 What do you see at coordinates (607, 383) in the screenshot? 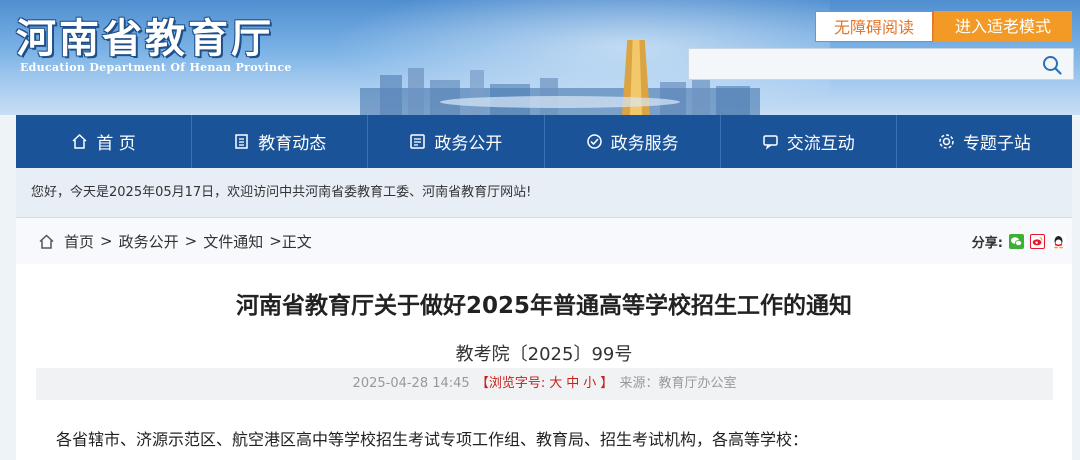
I see `font-size-close: 】` at bounding box center [607, 383].